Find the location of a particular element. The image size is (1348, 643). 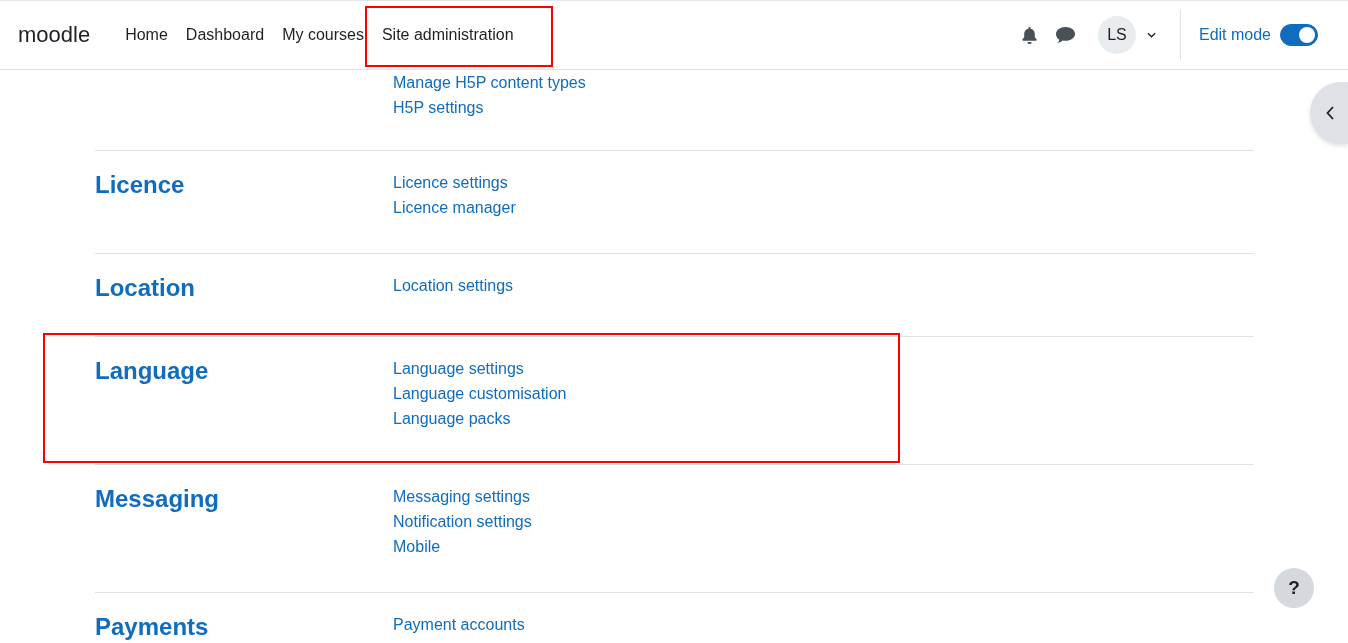

section-heading: Licence is located at coordinates (140, 184).